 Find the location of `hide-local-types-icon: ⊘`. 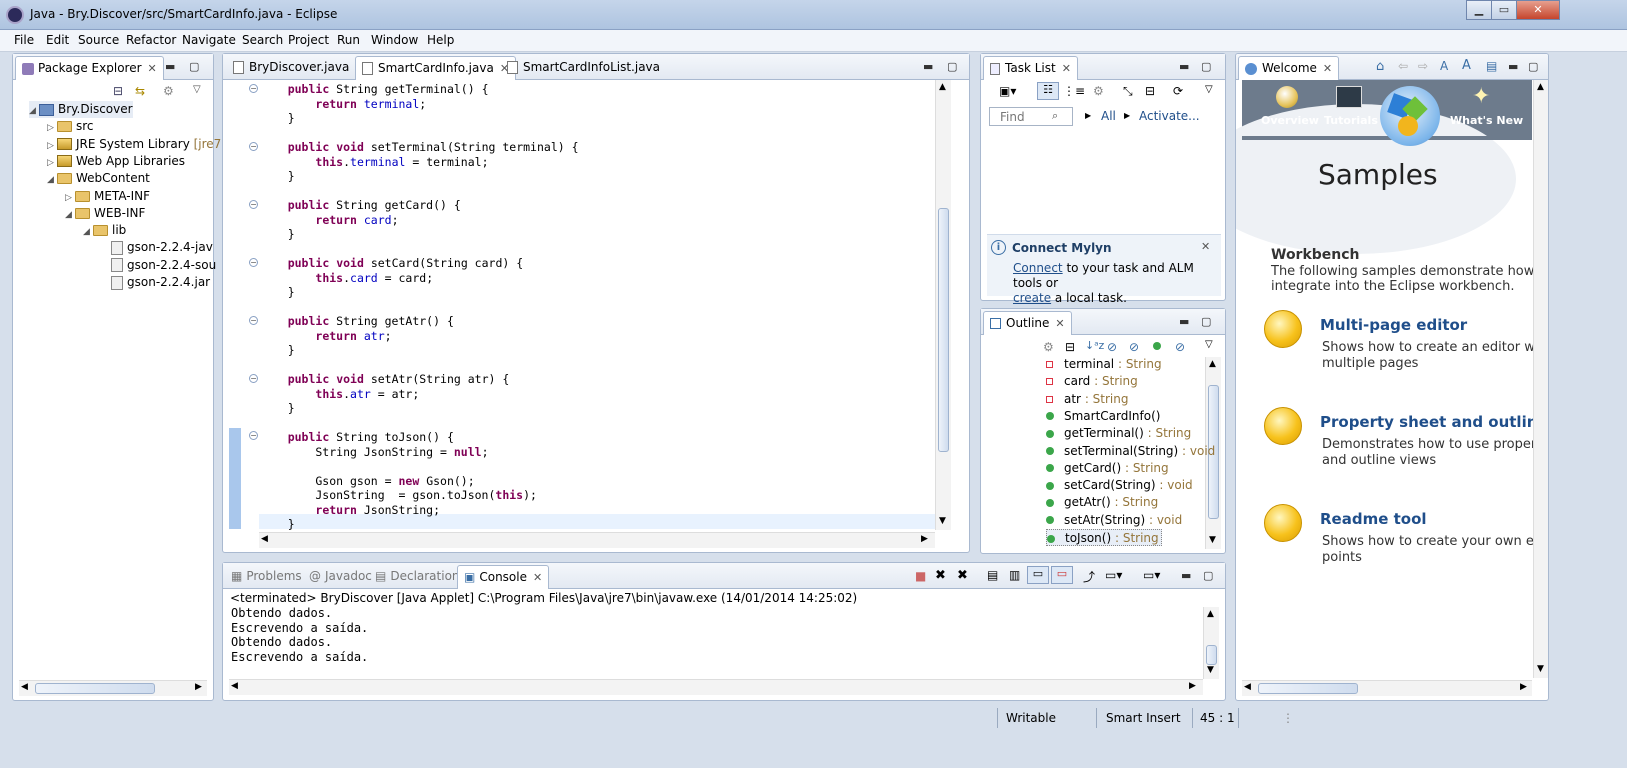

hide-local-types-icon: ⊘ is located at coordinates (1180, 347).